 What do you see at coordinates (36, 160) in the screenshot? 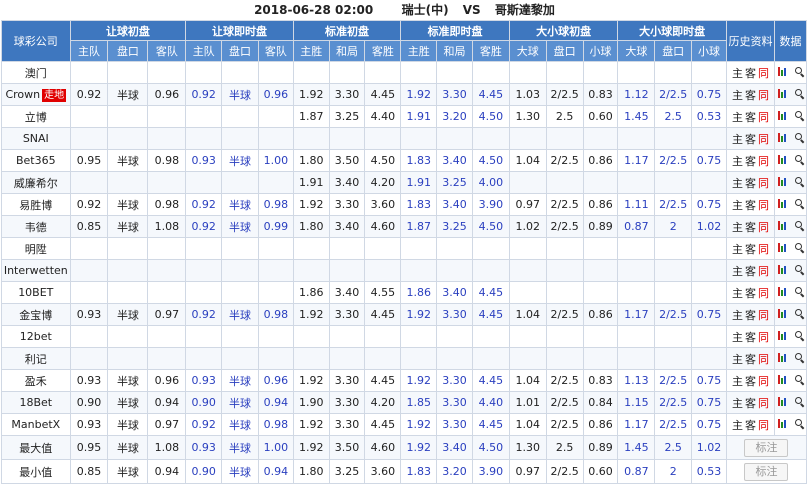
I see `company-name: Bet365` at bounding box center [36, 160].